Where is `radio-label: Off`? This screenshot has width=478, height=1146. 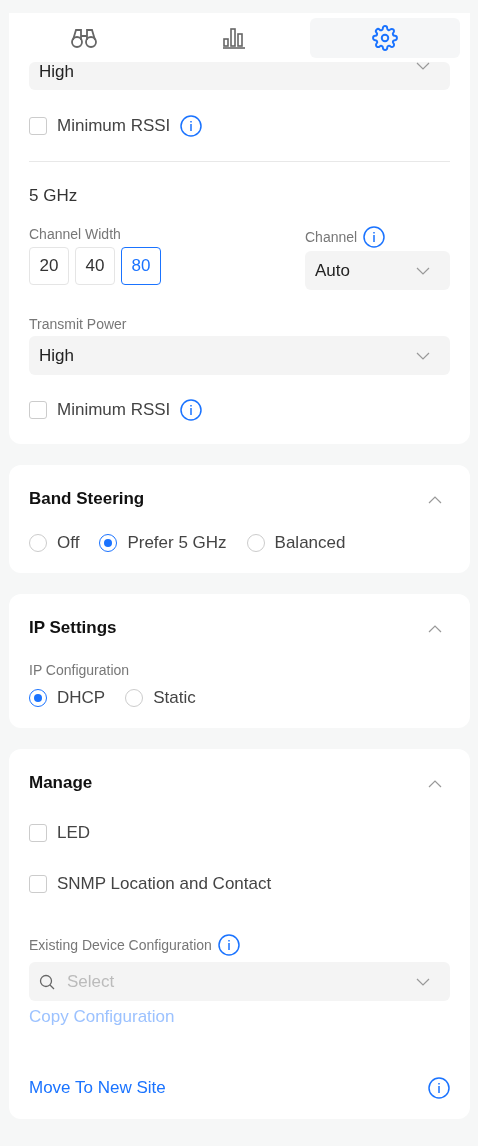 radio-label: Off is located at coordinates (68, 543).